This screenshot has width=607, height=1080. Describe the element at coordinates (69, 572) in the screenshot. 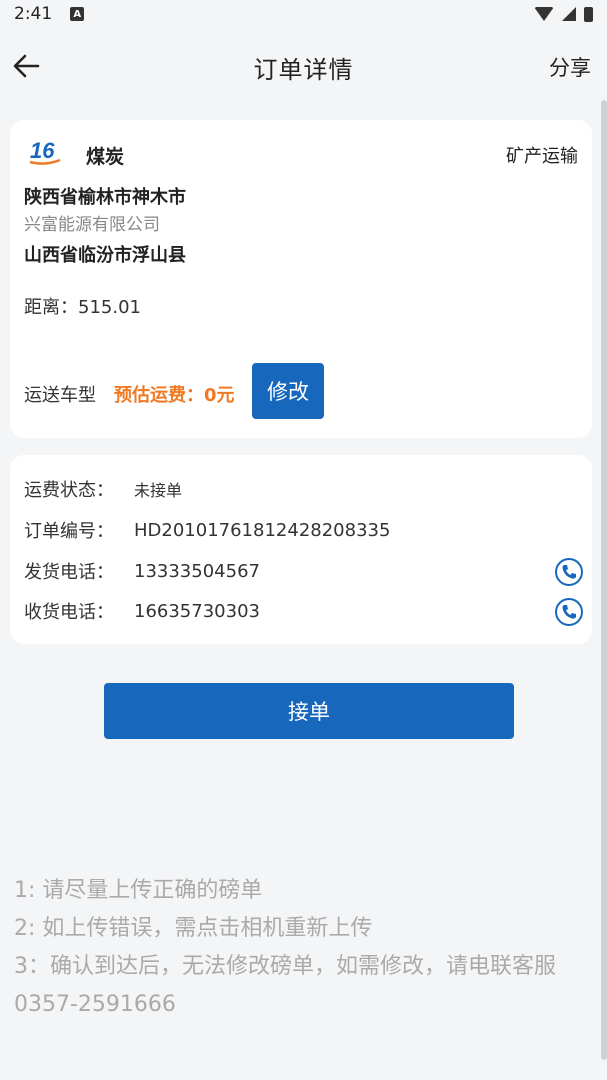

I see `ship-phone-label: 发货电话：` at that location.